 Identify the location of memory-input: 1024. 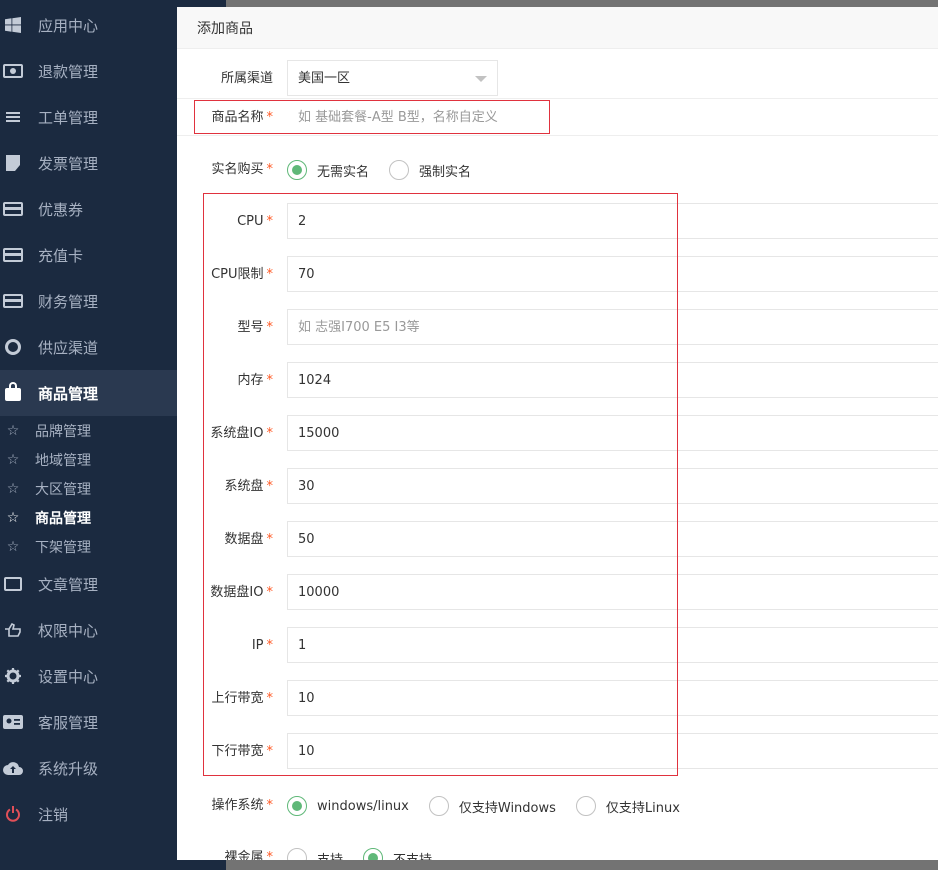
(612, 380).